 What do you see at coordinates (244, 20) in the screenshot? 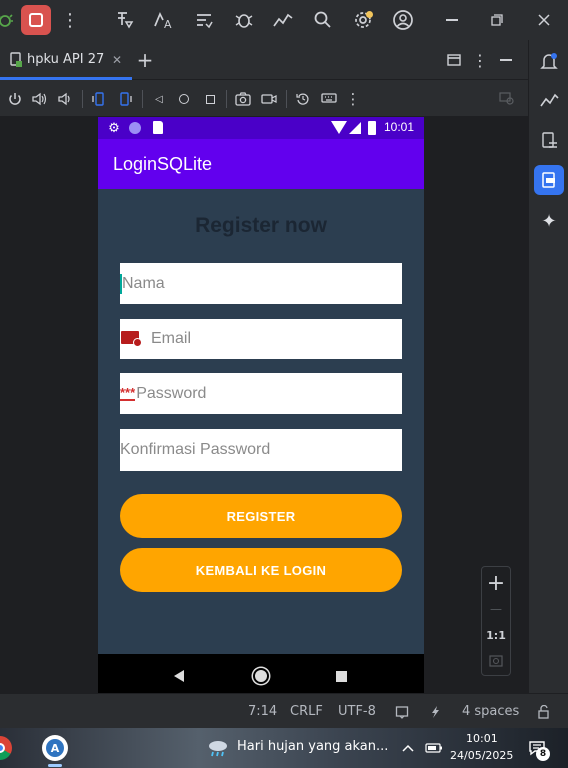
I see `debug-settings-icon` at bounding box center [244, 20].